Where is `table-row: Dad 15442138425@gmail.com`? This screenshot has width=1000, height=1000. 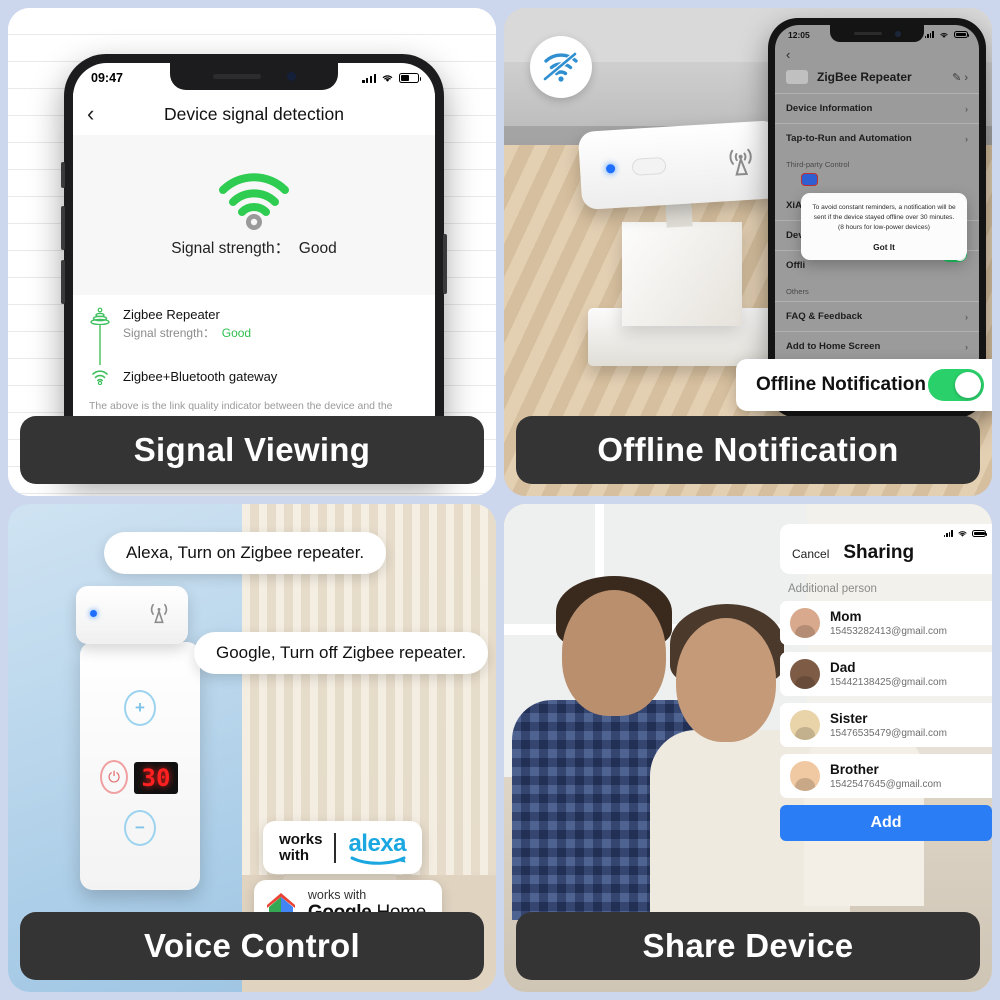
table-row: Dad 15442138425@gmail.com is located at coordinates (886, 674).